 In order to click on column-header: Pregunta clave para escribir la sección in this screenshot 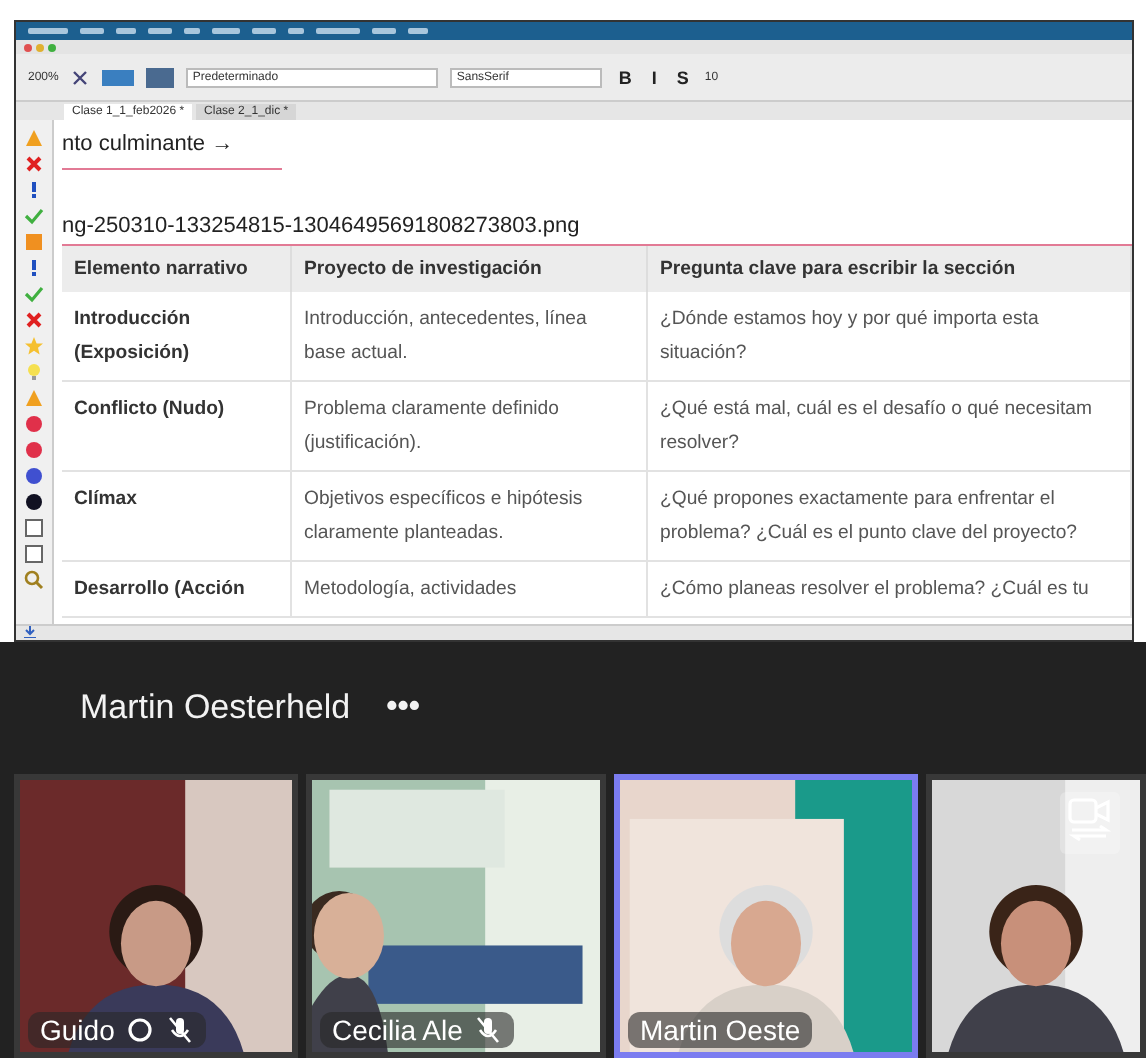, I will do `click(890, 269)`.